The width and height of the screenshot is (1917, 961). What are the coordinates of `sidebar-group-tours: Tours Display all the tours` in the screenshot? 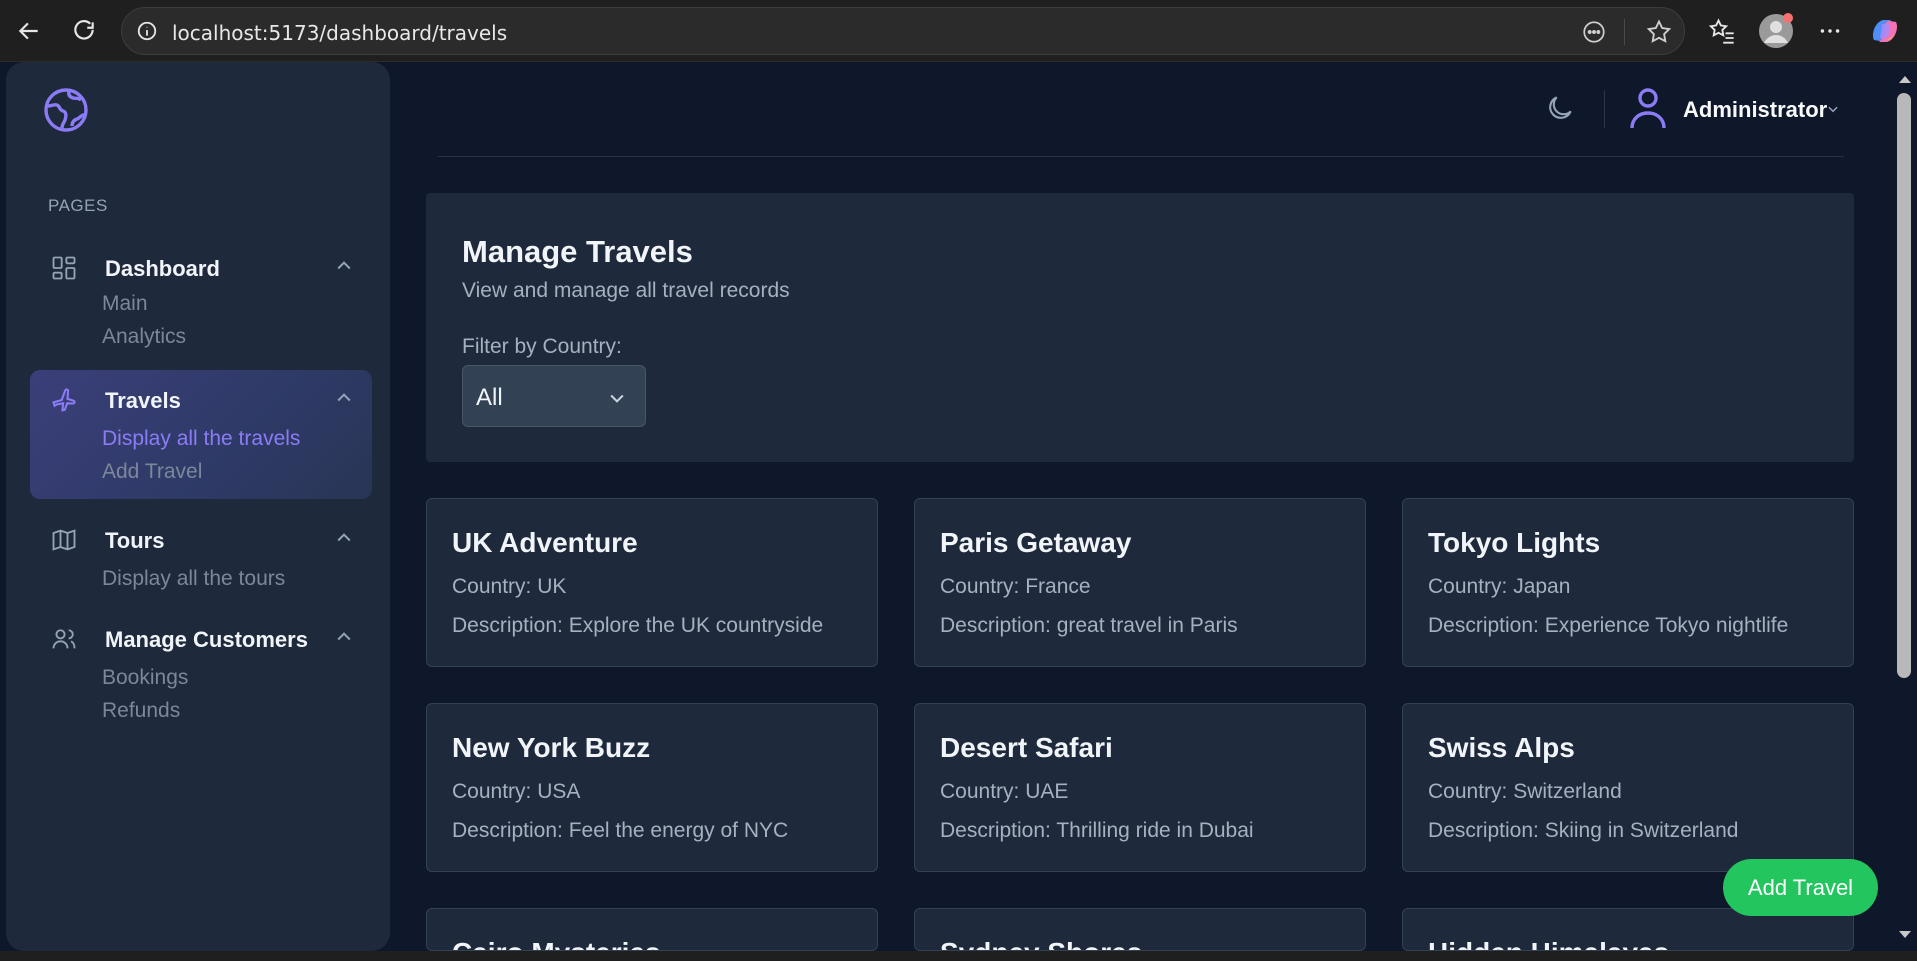 It's located at (201, 550).